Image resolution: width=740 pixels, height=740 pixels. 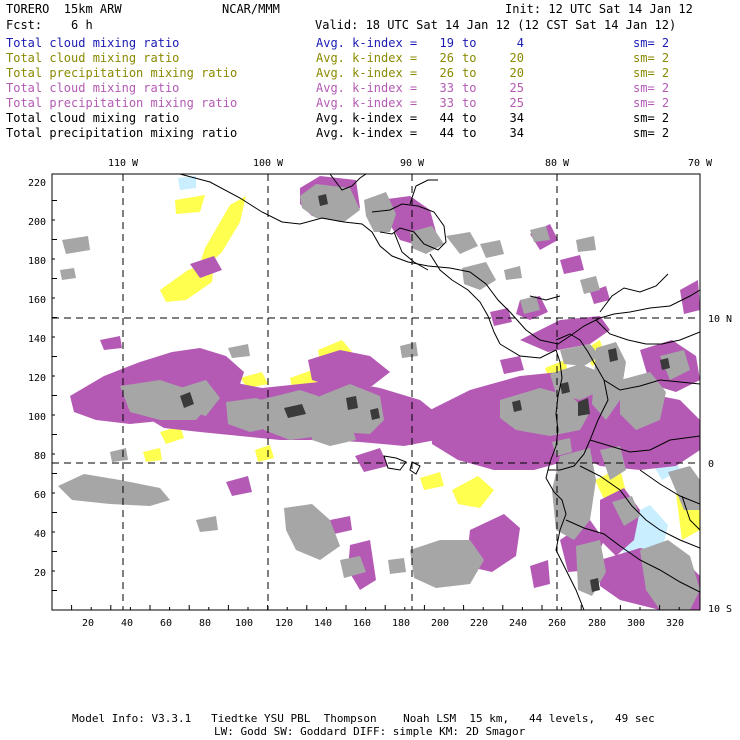 What do you see at coordinates (440, 623) in the screenshot?
I see `x-tick-label: 200` at bounding box center [440, 623].